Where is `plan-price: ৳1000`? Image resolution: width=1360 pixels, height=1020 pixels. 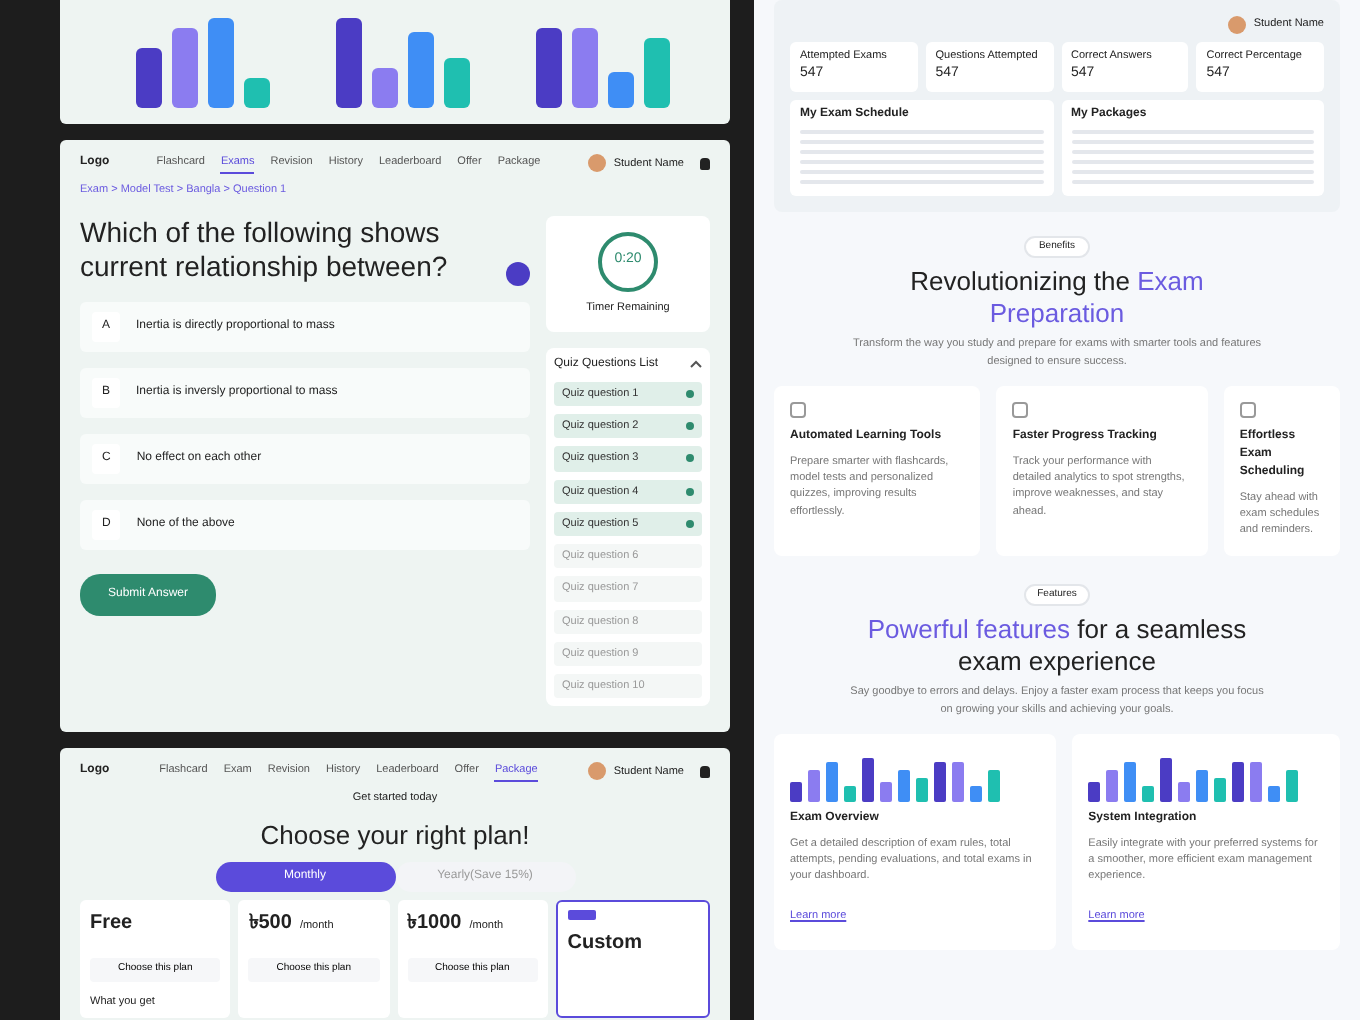 plan-price: ৳1000 is located at coordinates (434, 924).